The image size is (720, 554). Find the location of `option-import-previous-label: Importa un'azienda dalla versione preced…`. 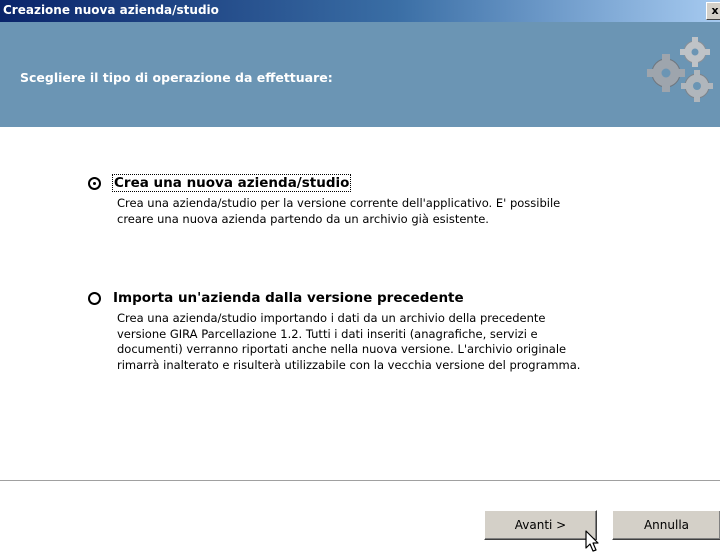

option-import-previous-label: Importa un'azienda dalla versione preced… is located at coordinates (288, 298).